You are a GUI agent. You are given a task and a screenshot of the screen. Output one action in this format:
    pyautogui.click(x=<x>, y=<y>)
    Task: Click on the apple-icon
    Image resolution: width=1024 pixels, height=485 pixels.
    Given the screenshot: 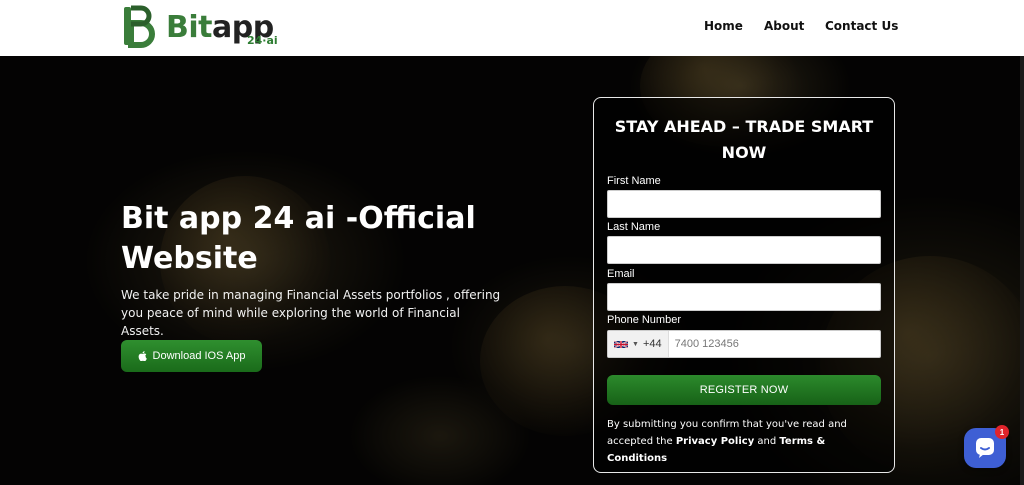 What is the action you would take?
    pyautogui.click(x=142, y=356)
    